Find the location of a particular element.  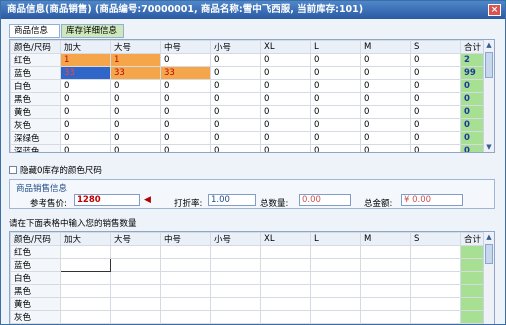

table-row: 白色 0 0 0 0 0 0 0 0 0 is located at coordinates (248, 86).